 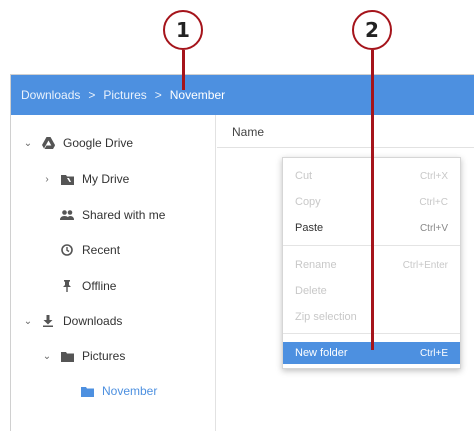 I want to click on sidebar-item-label: Recent, so click(x=101, y=250).